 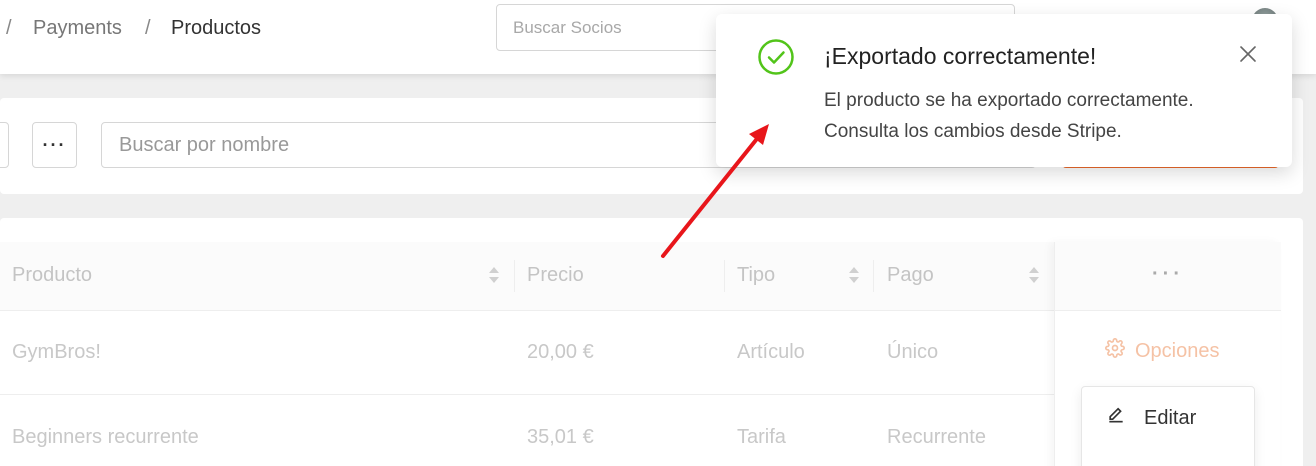 I want to click on export-icon, so click(x=1117, y=462).